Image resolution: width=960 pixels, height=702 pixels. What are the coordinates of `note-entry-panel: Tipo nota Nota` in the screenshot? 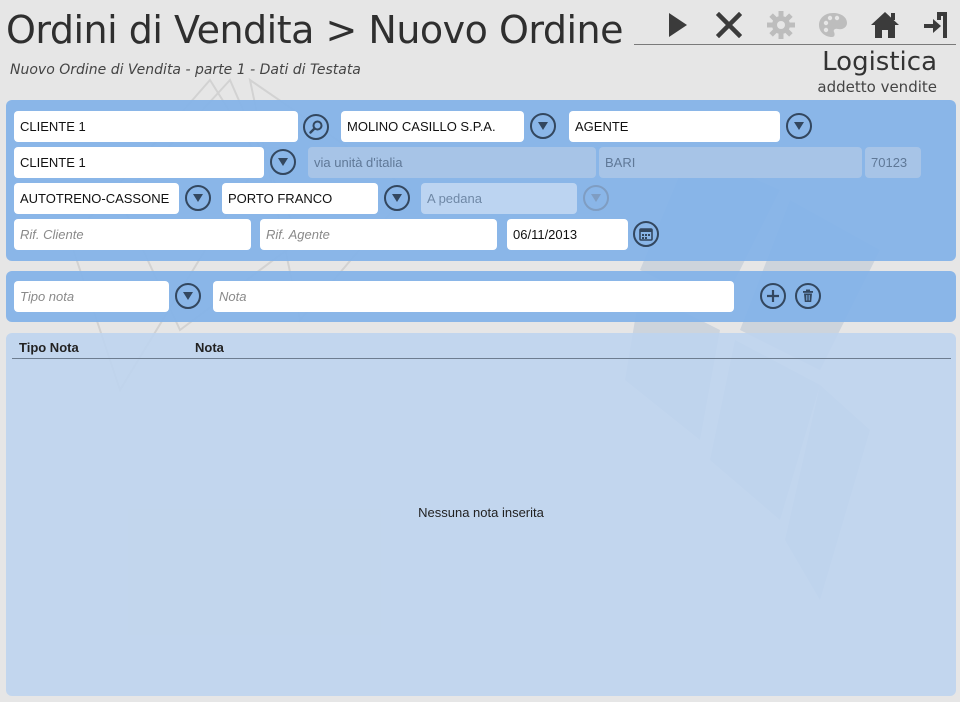 It's located at (481, 296).